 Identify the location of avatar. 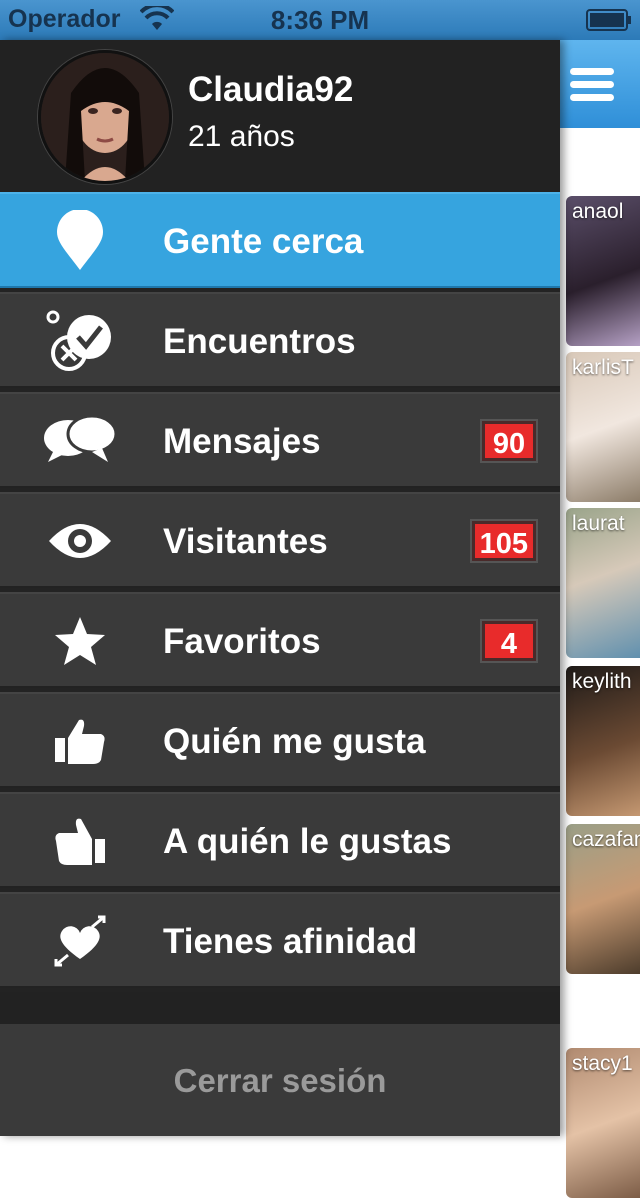
(105, 117).